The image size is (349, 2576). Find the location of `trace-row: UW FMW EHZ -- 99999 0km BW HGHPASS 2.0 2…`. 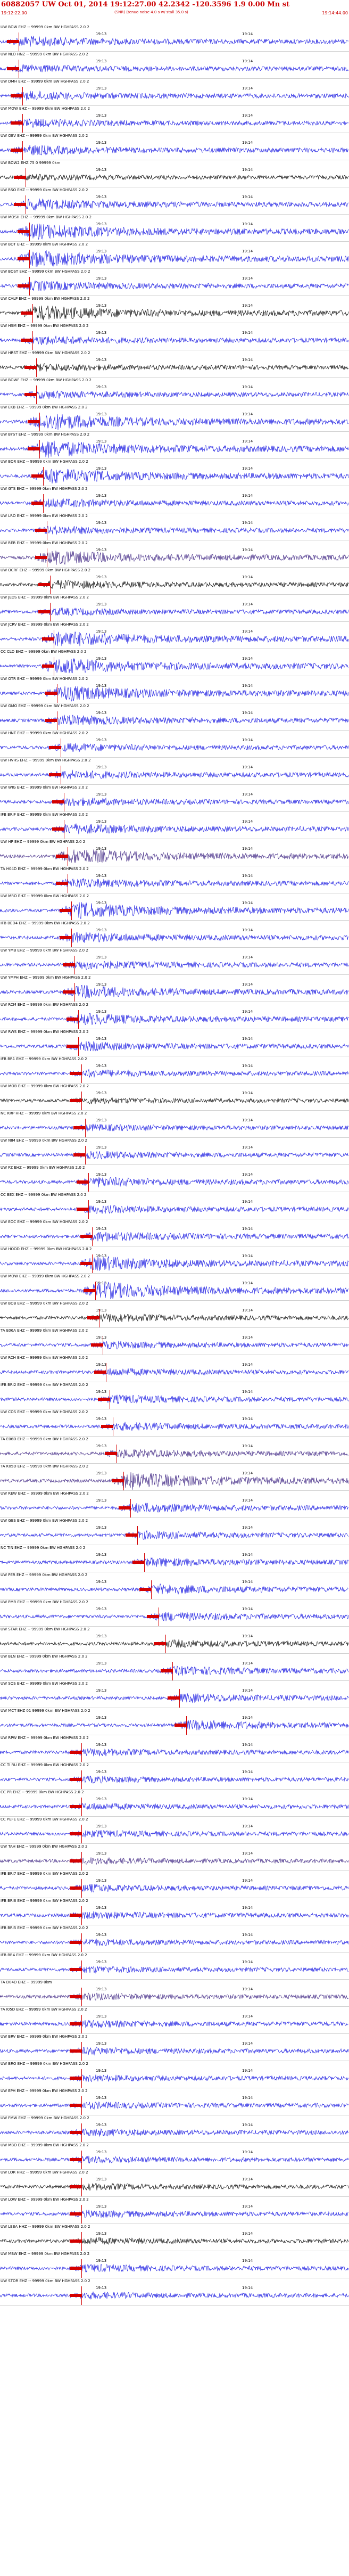

trace-row: UW FMW EHZ -- 99999 0km BW HGHPASS 2.0 2… is located at coordinates (174, 2129).